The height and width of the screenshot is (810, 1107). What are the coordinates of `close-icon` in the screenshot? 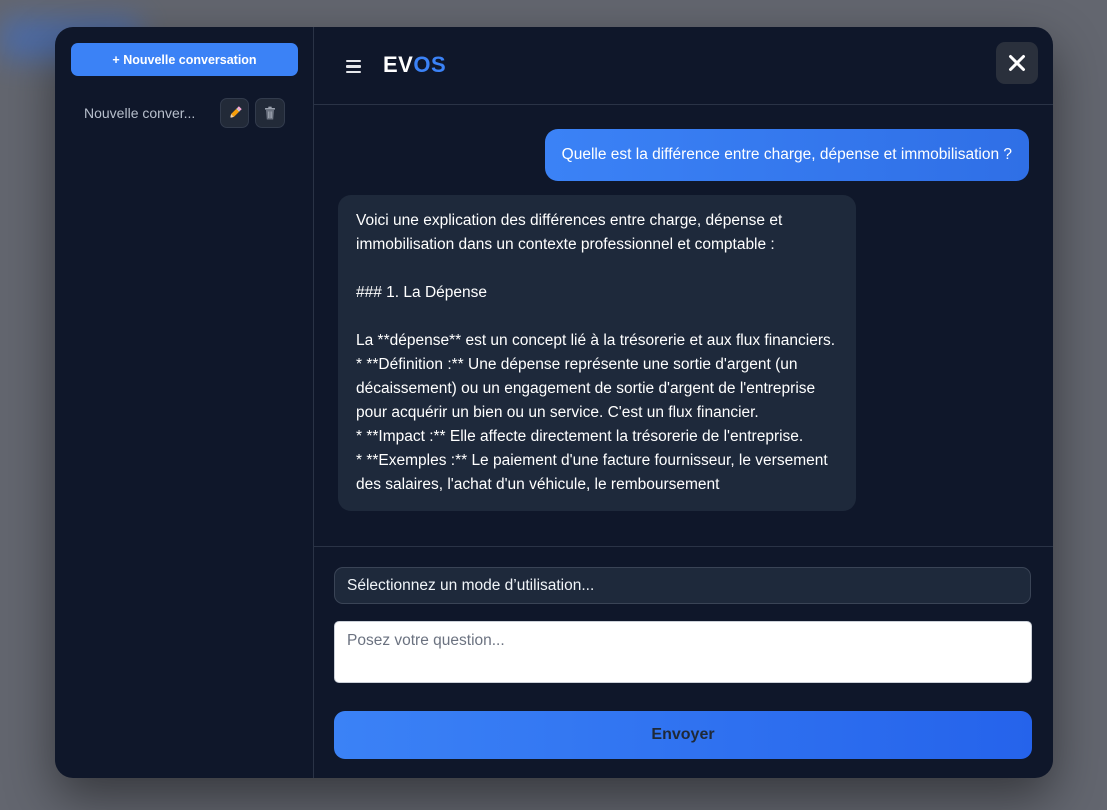 It's located at (1017, 63).